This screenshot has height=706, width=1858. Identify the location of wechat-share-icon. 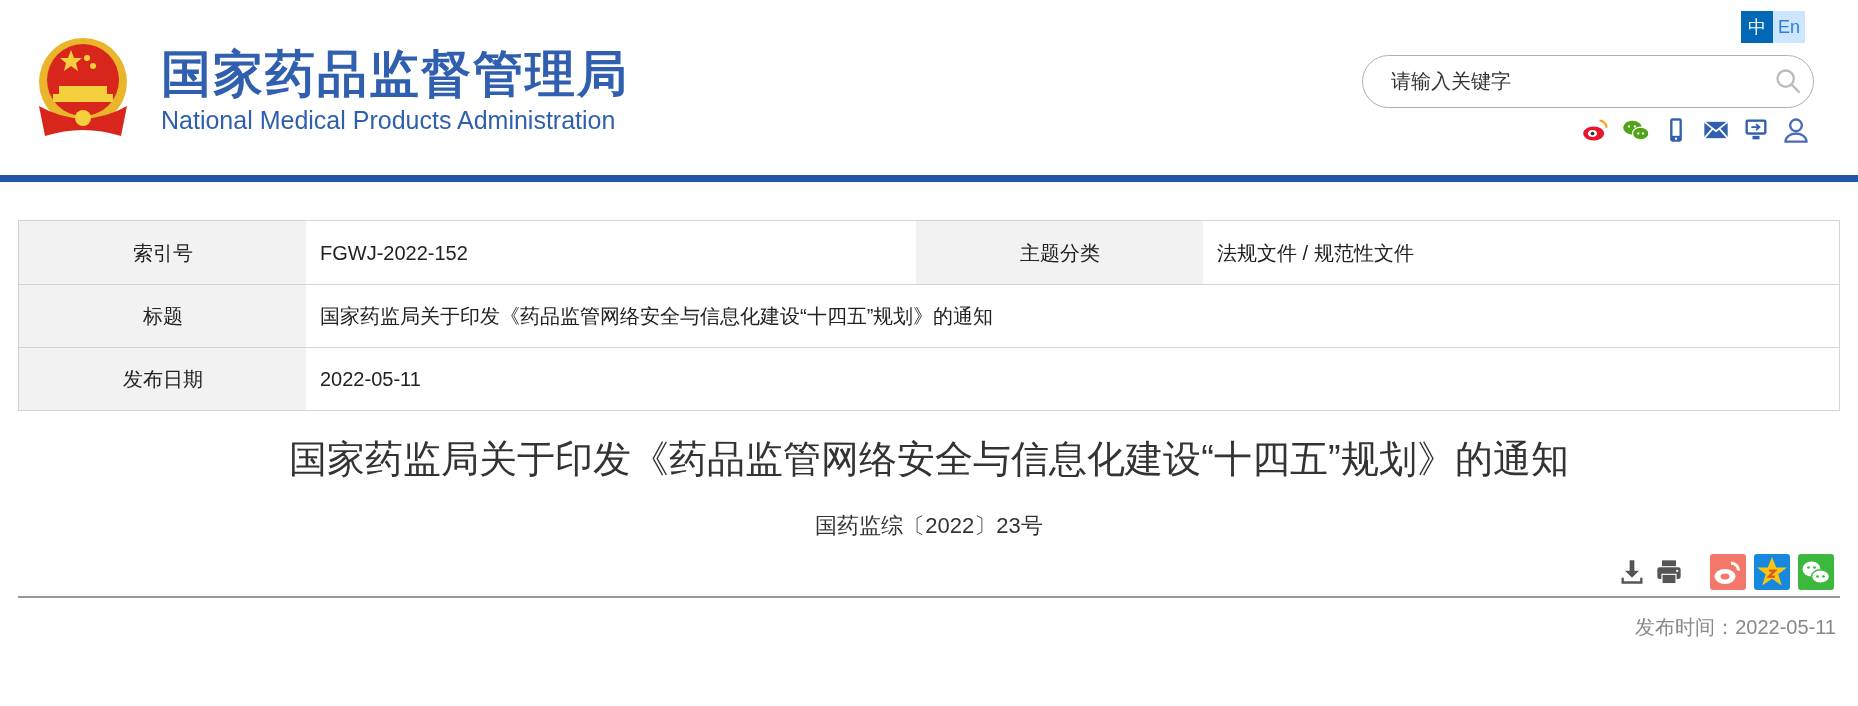
(1816, 572).